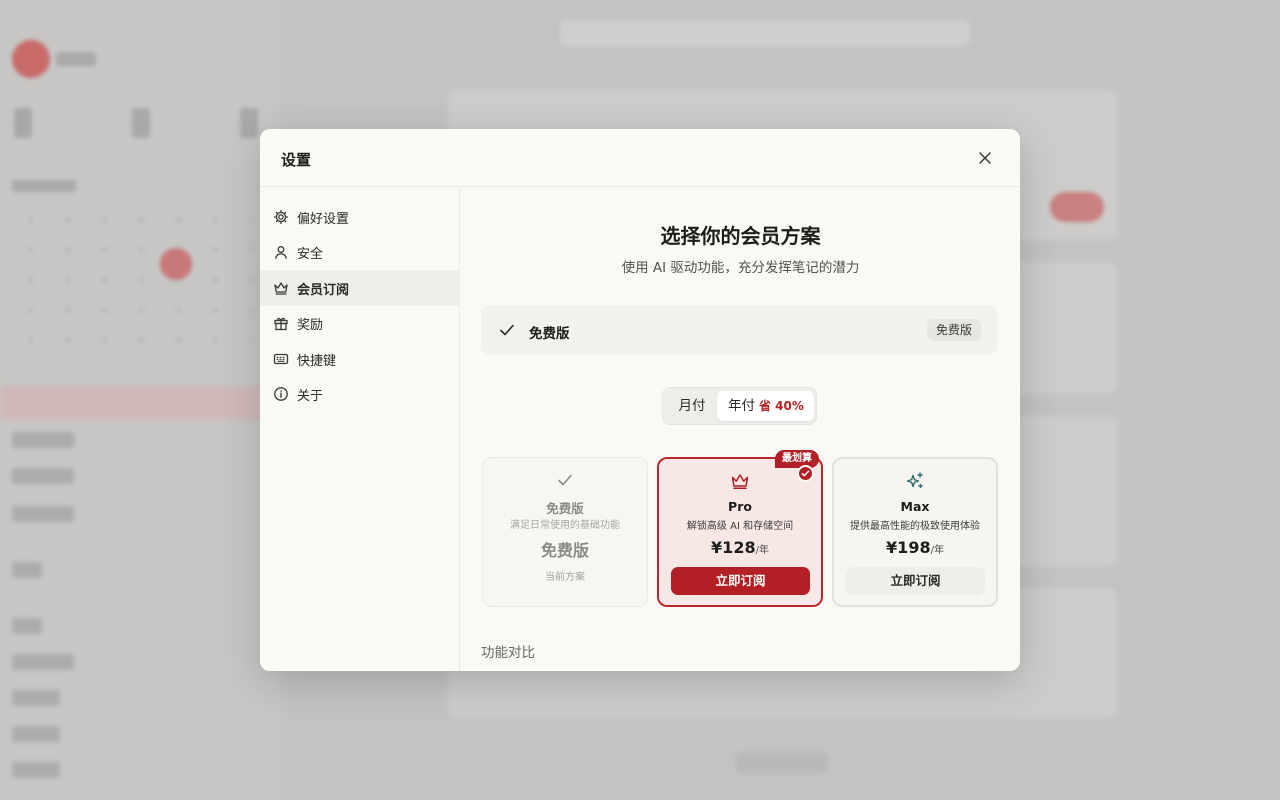 This screenshot has height=800, width=1280. I want to click on sidebar-item-about: 关于, so click(360, 394).